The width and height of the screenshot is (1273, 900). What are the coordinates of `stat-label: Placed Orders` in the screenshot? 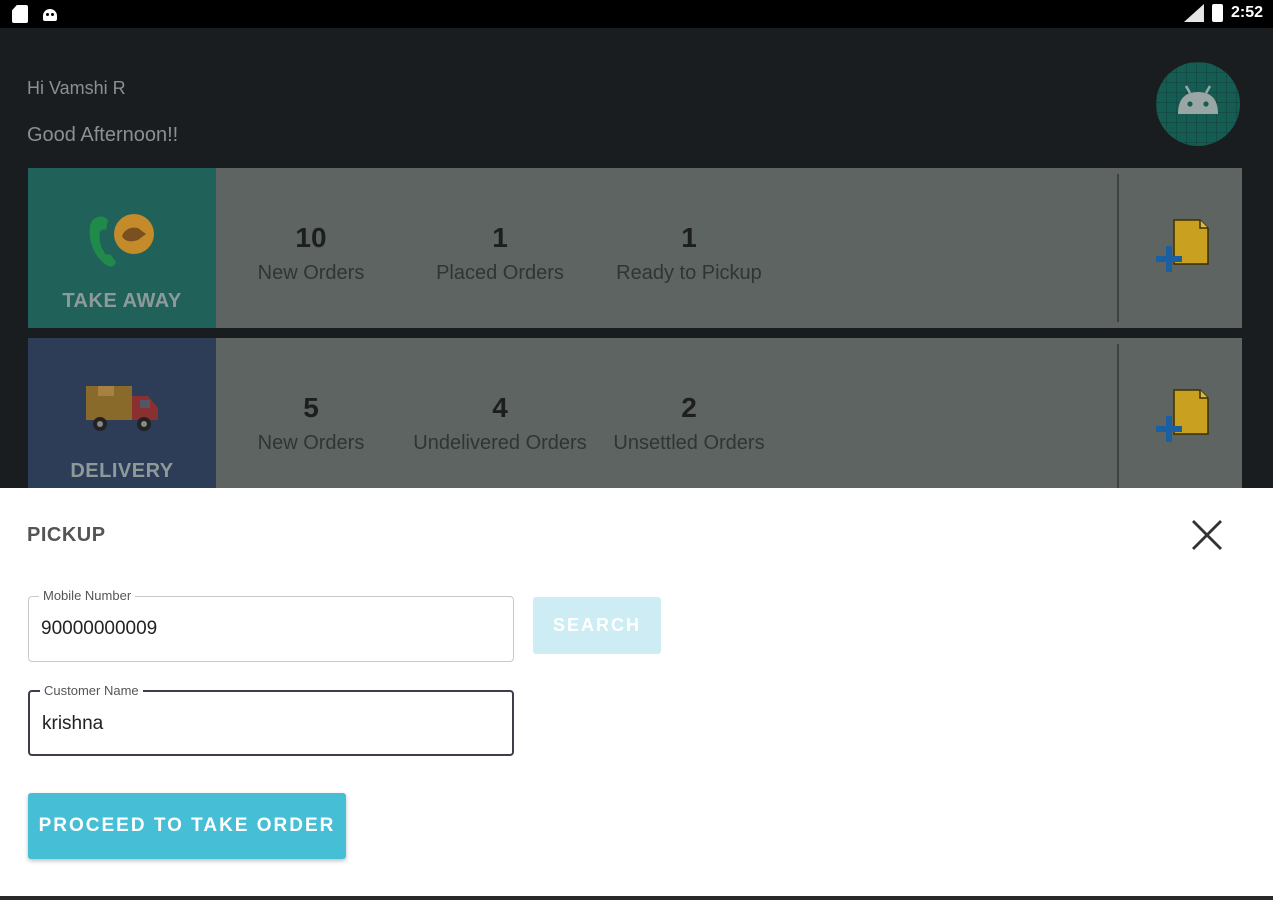 It's located at (500, 273).